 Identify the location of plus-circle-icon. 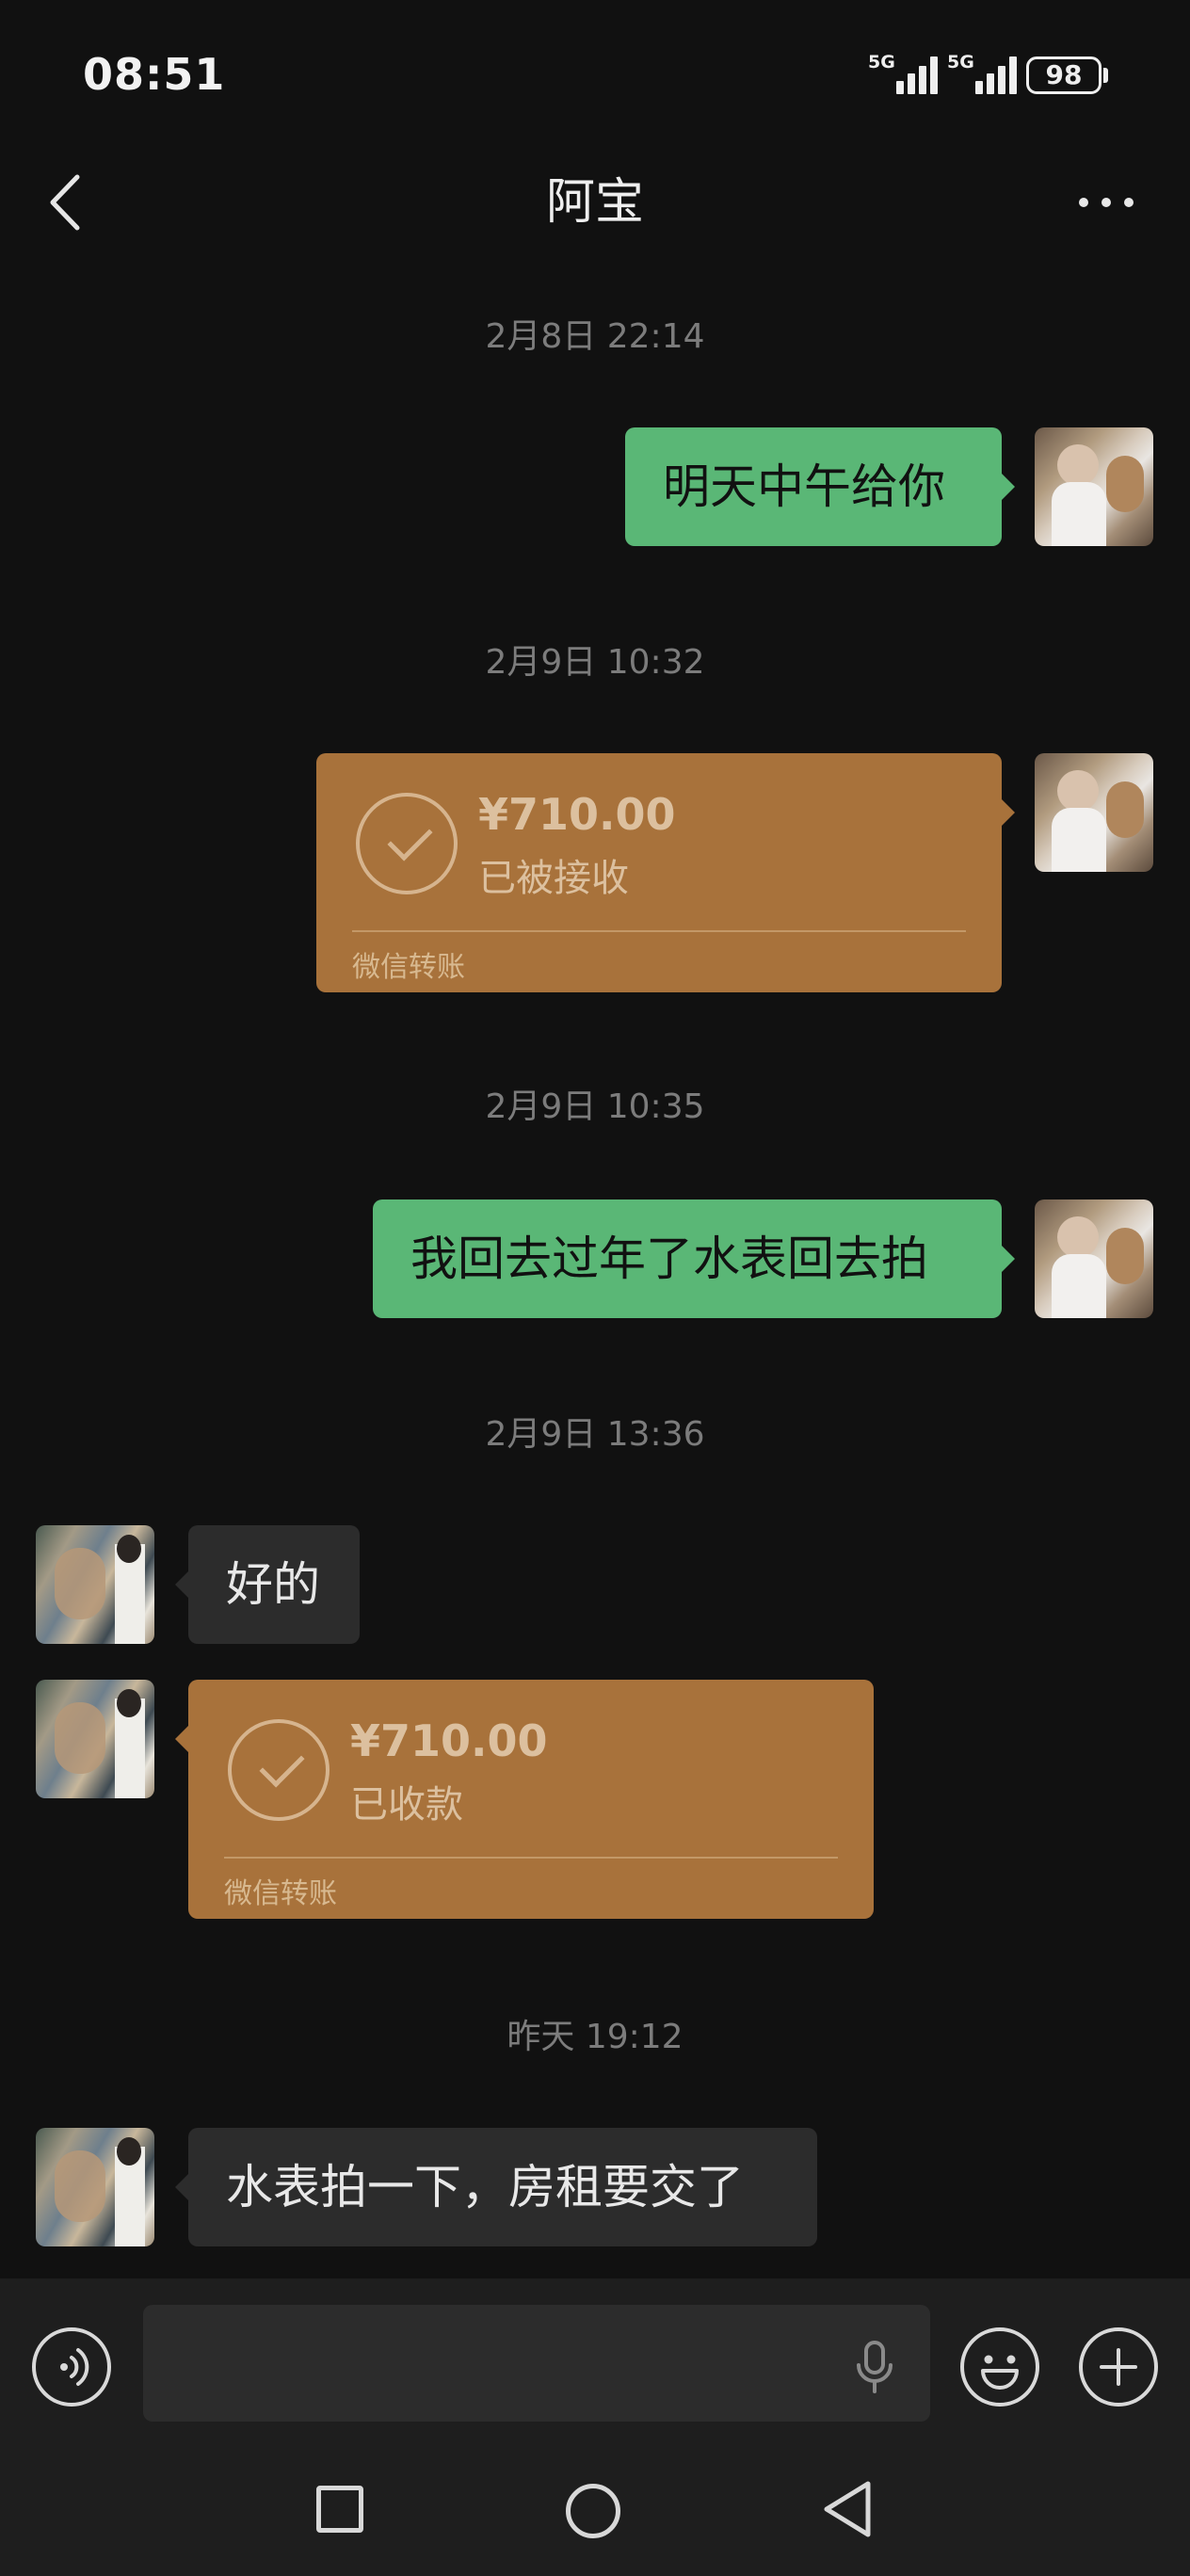
(1119, 2367).